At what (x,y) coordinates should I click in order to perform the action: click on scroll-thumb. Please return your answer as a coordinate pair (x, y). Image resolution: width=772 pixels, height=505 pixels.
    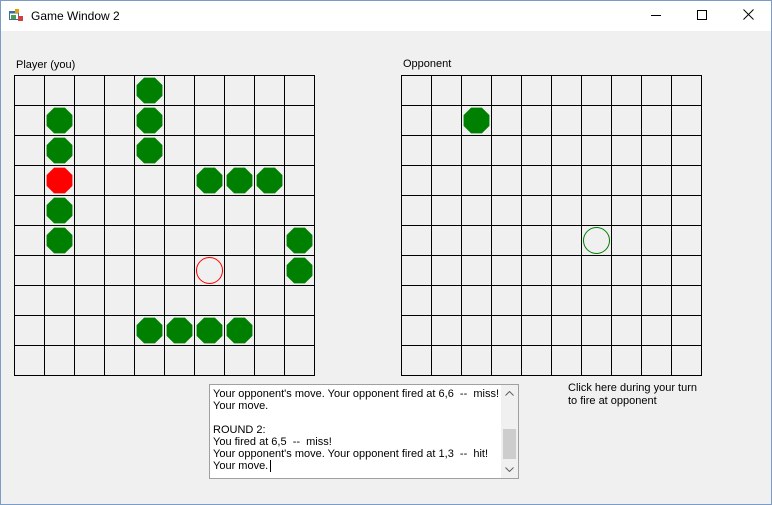
    Looking at the image, I should click on (509, 444).